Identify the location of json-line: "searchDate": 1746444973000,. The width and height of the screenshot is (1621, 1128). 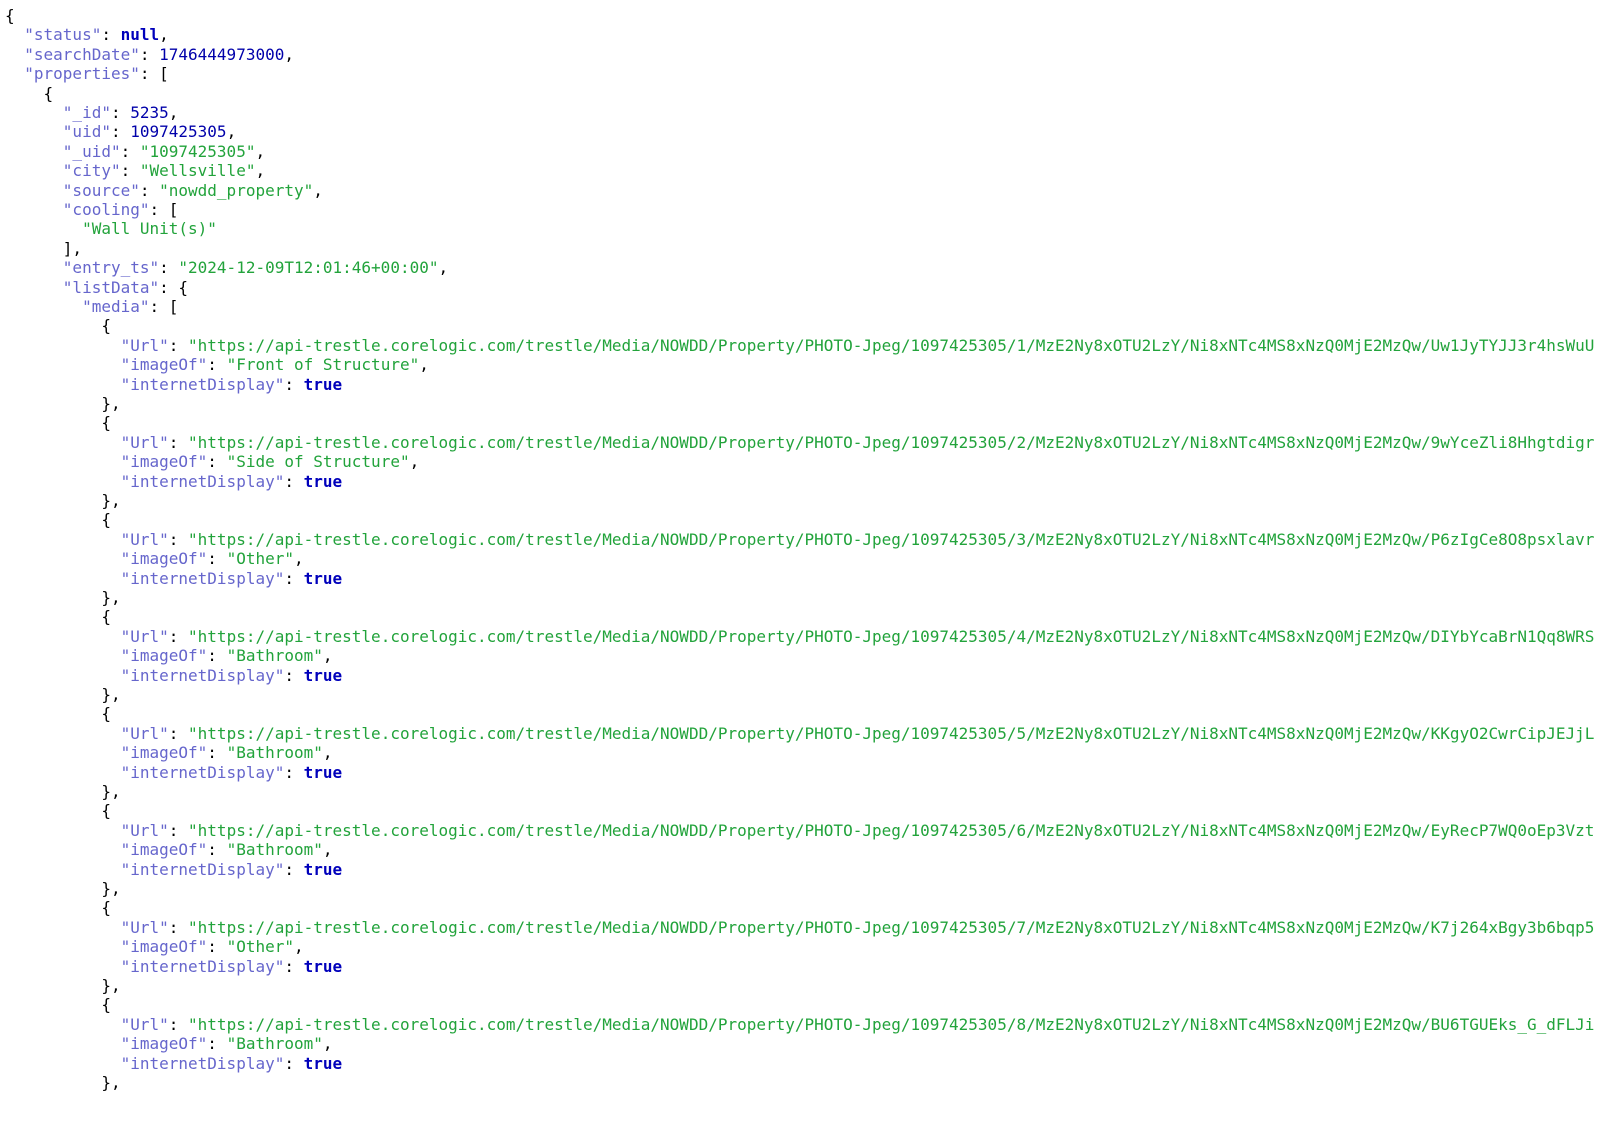
(149, 55).